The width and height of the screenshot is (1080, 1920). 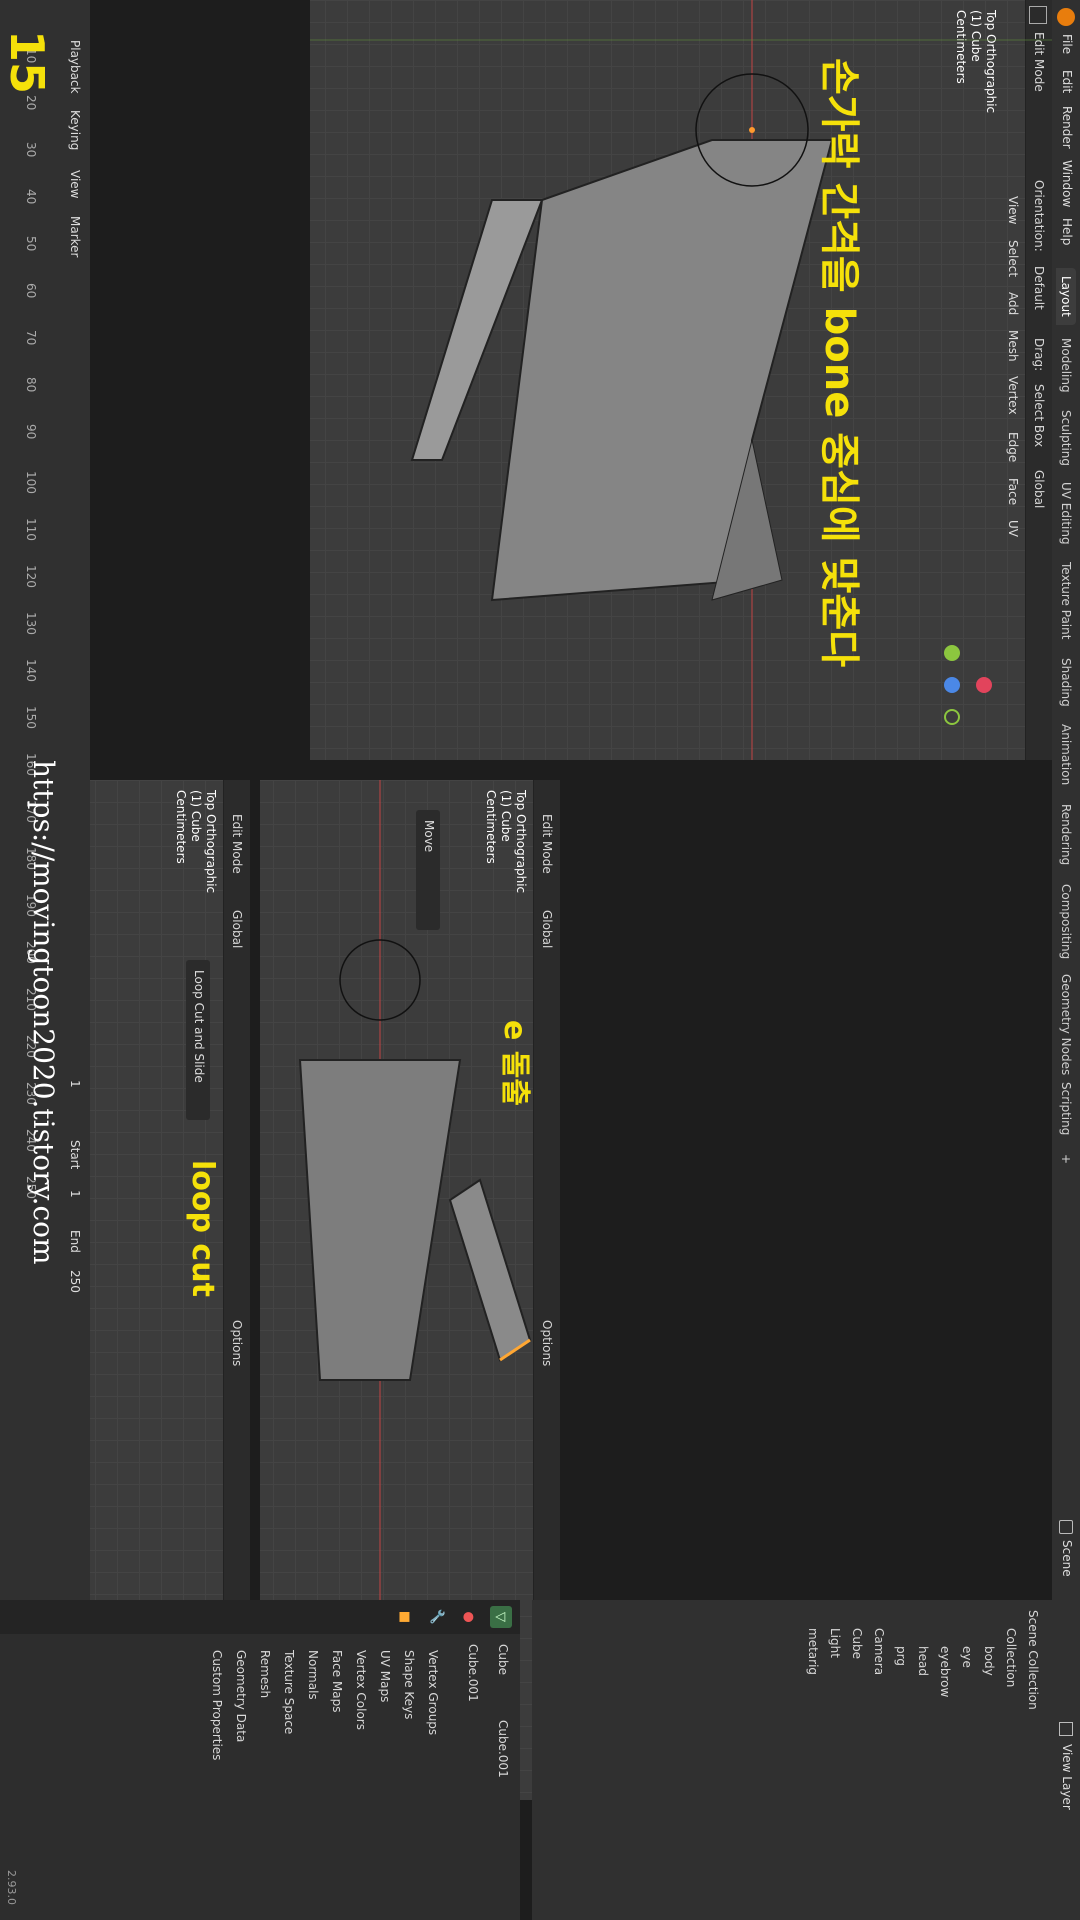 I want to click on timeline-tick-label: 70, so click(x=31, y=338).